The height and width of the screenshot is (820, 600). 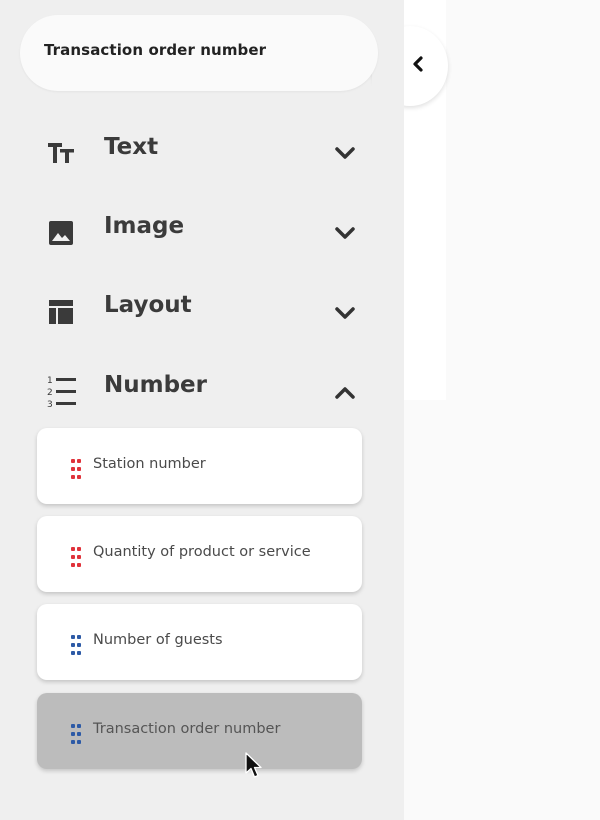 I want to click on field-card-transaction-order-number: Transaction order number, so click(x=199, y=731).